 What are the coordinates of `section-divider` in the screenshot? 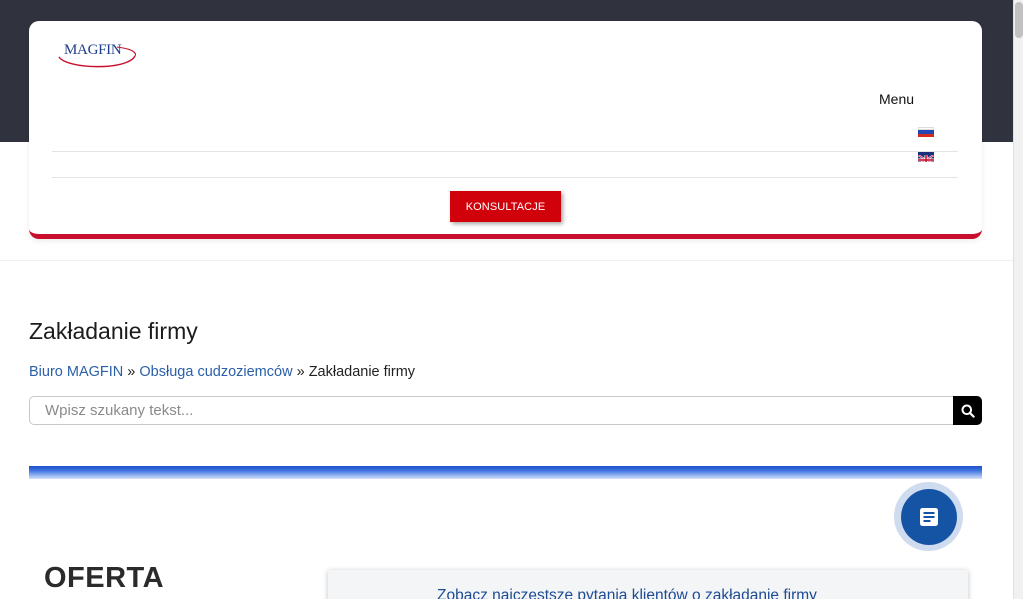 It's located at (506, 260).